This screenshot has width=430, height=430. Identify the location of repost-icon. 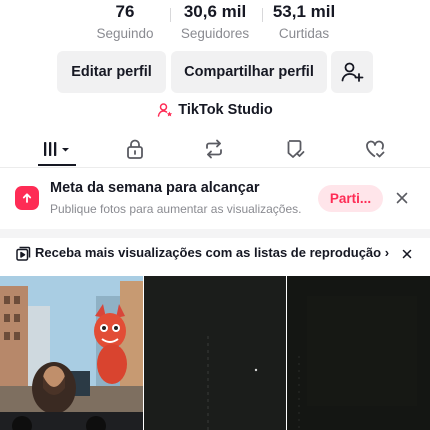
(214, 148).